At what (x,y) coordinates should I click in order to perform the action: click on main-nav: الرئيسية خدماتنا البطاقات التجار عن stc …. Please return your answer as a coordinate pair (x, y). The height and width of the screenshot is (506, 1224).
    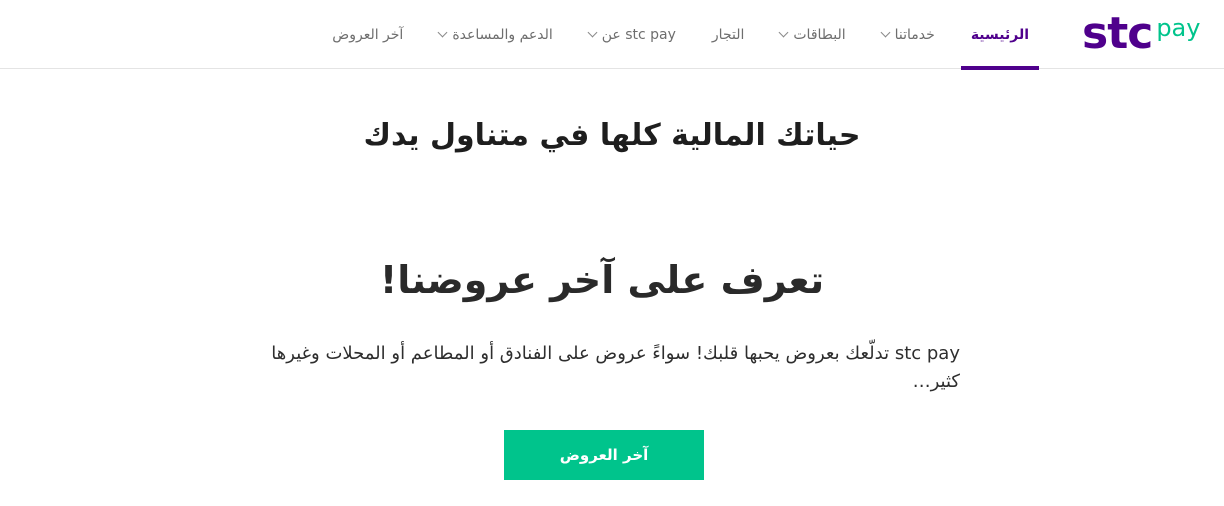
    Looking at the image, I should click on (673, 35).